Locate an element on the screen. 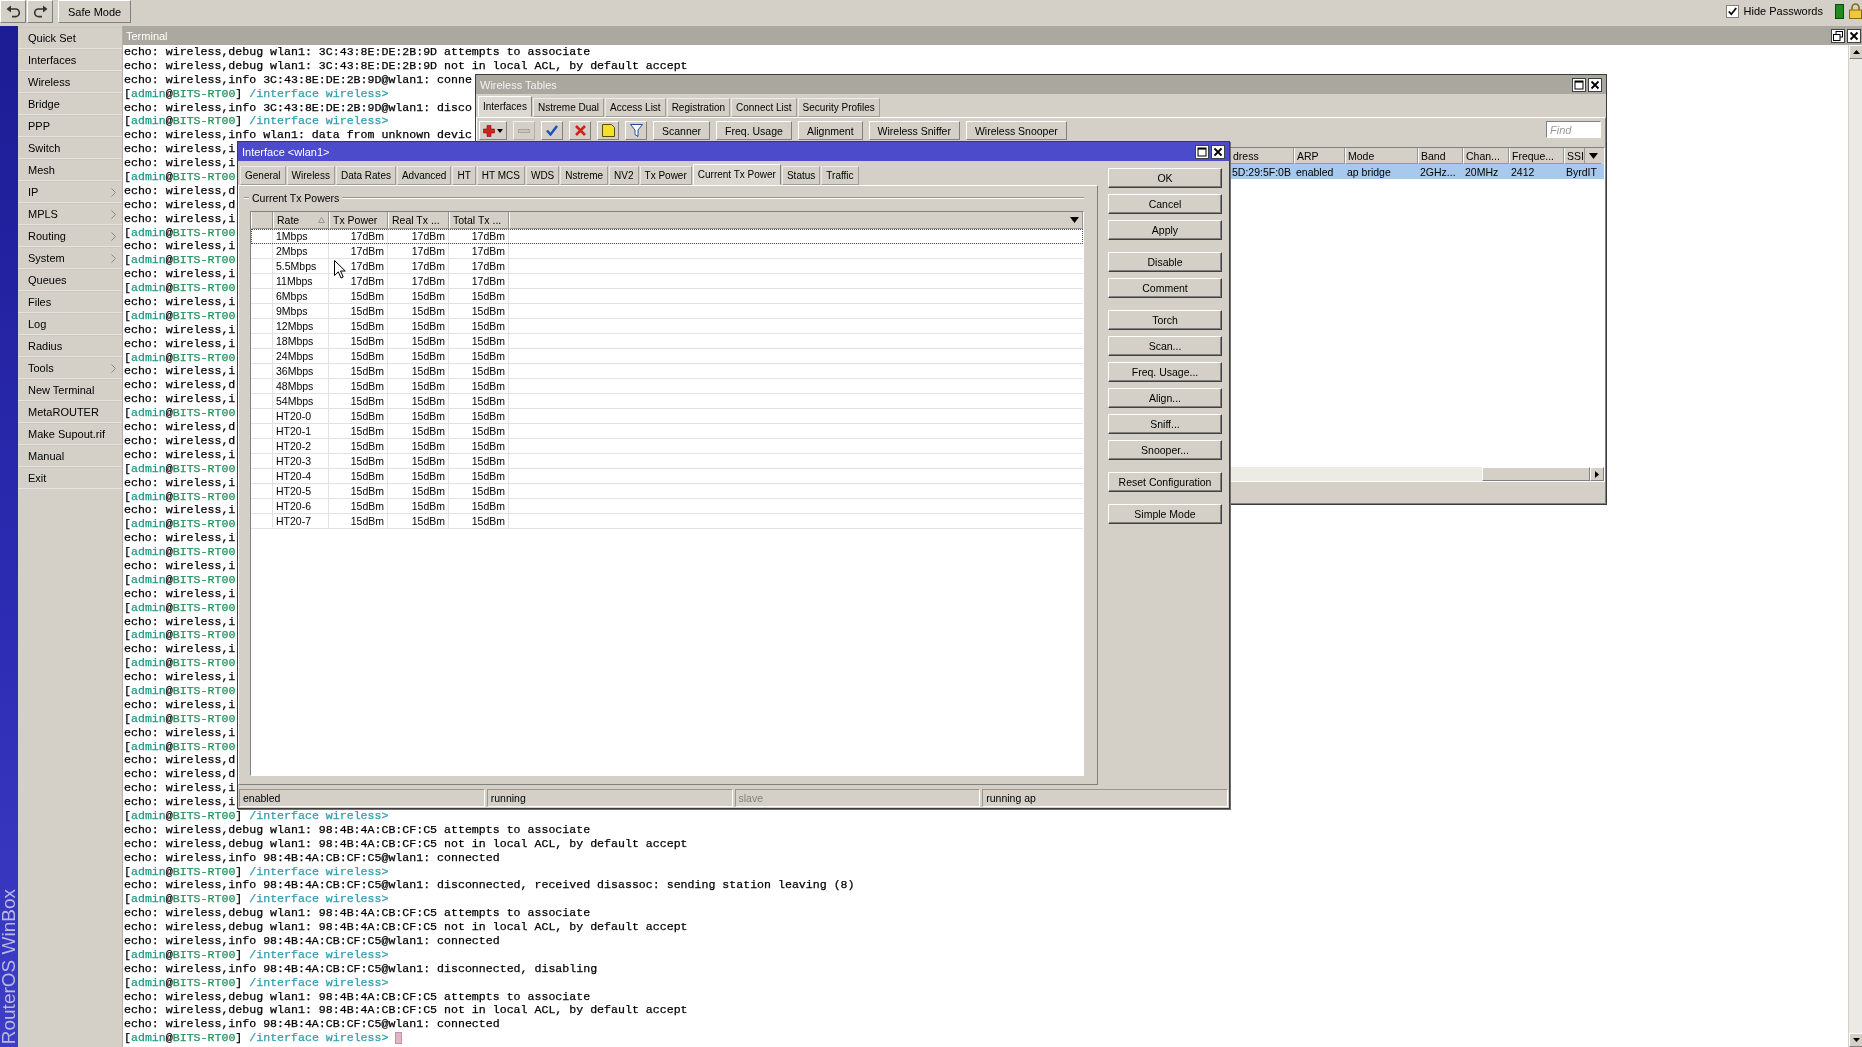  table-row: HT20-5 15dBm 15dBm 15dBm is located at coordinates (667, 491).